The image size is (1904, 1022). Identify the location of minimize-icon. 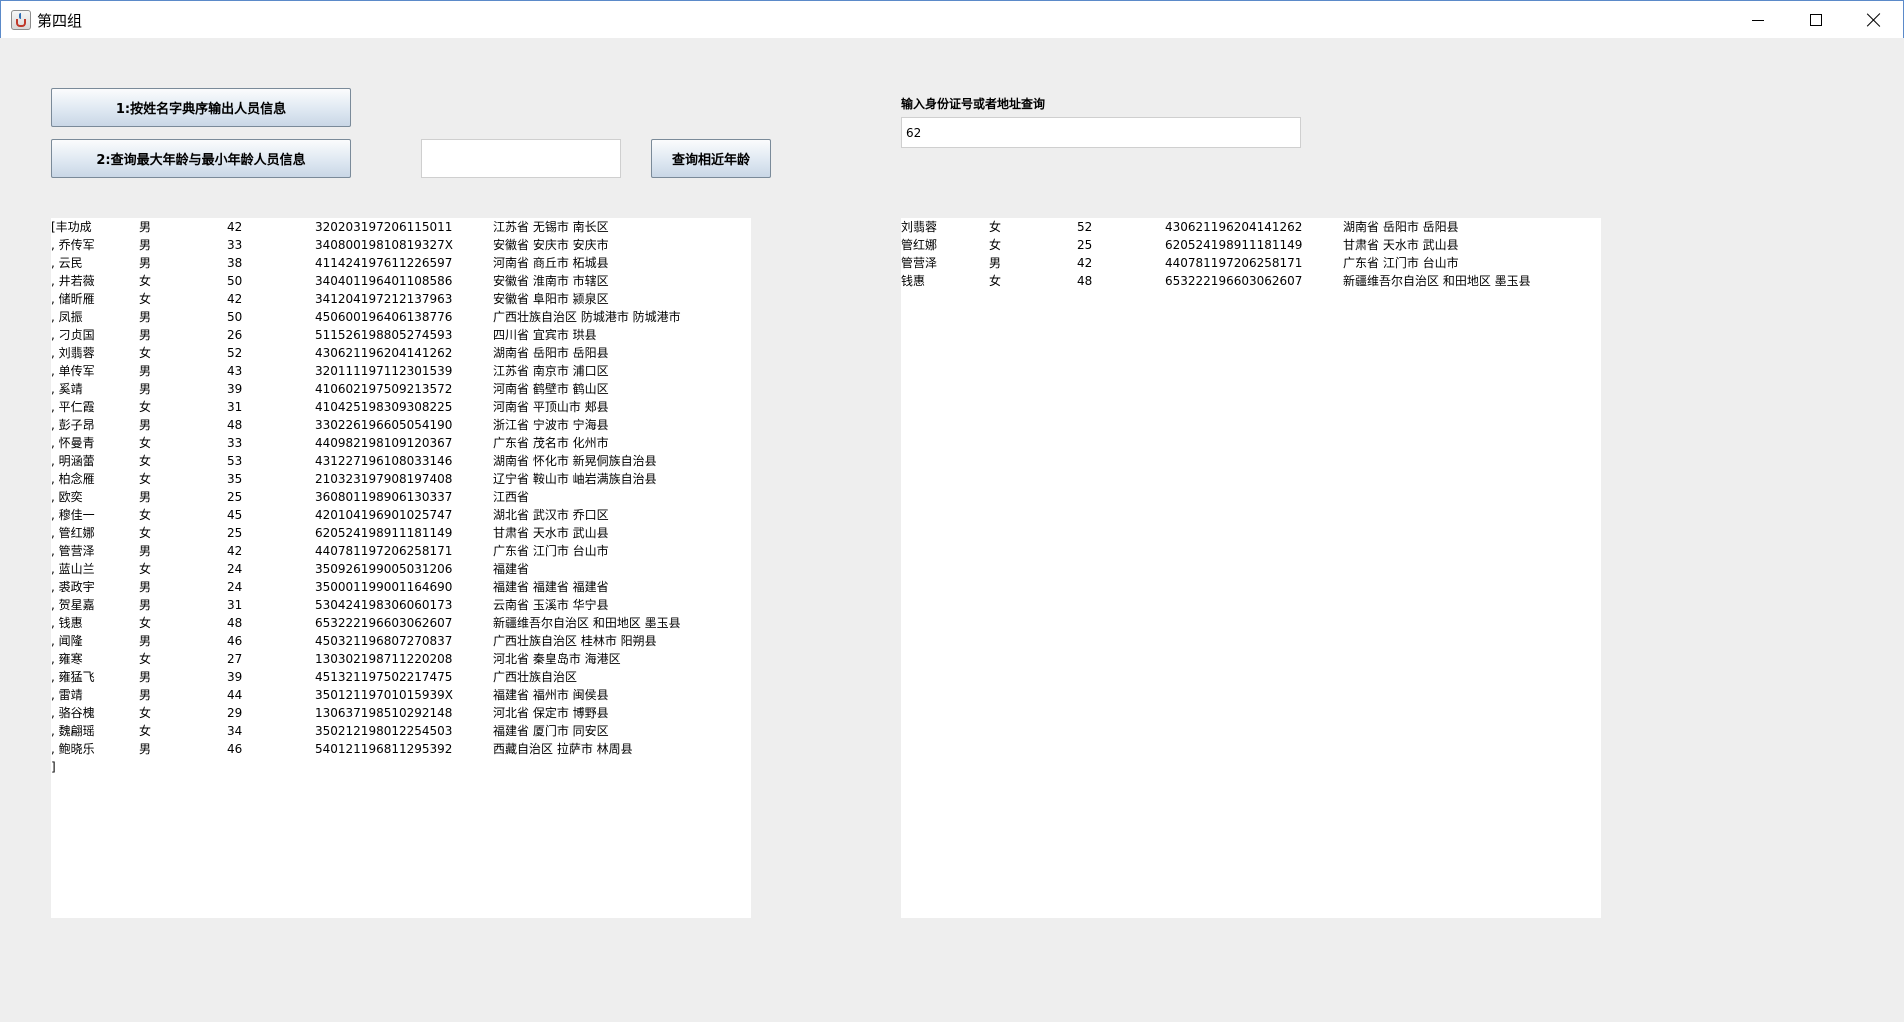
(1758, 20).